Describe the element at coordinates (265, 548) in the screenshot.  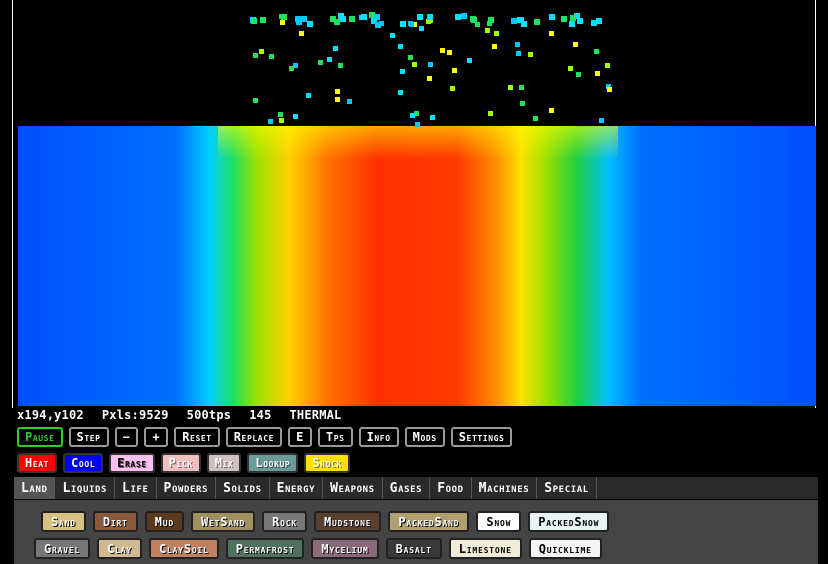
I see `element-permafrost: Permafrost` at that location.